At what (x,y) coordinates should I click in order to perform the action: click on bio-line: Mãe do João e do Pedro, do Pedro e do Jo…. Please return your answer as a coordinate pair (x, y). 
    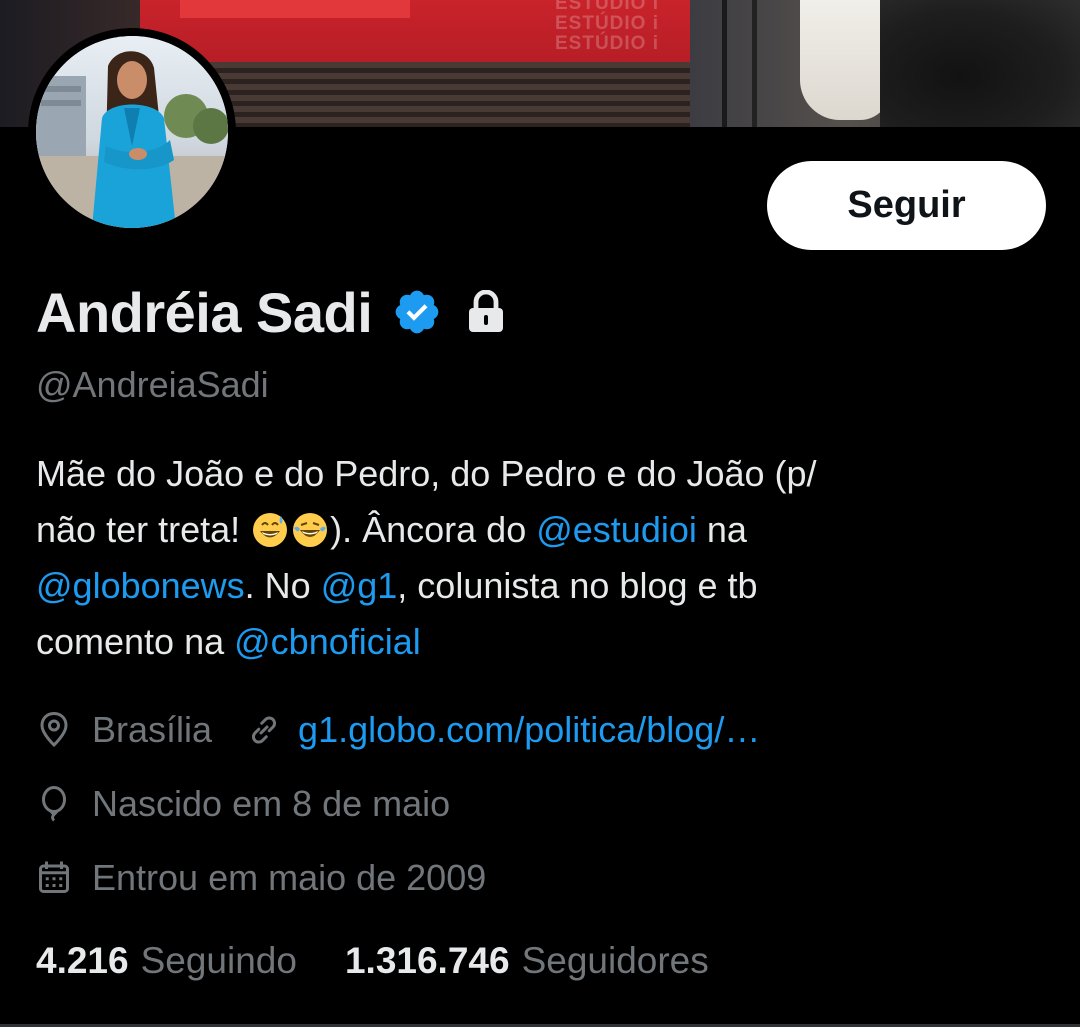
    Looking at the image, I should click on (541, 474).